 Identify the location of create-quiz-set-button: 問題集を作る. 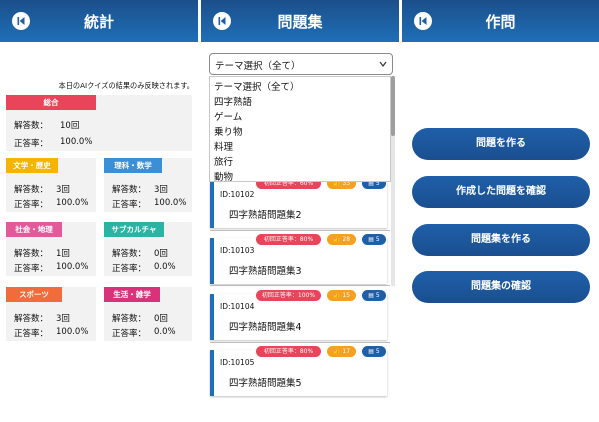
(501, 240).